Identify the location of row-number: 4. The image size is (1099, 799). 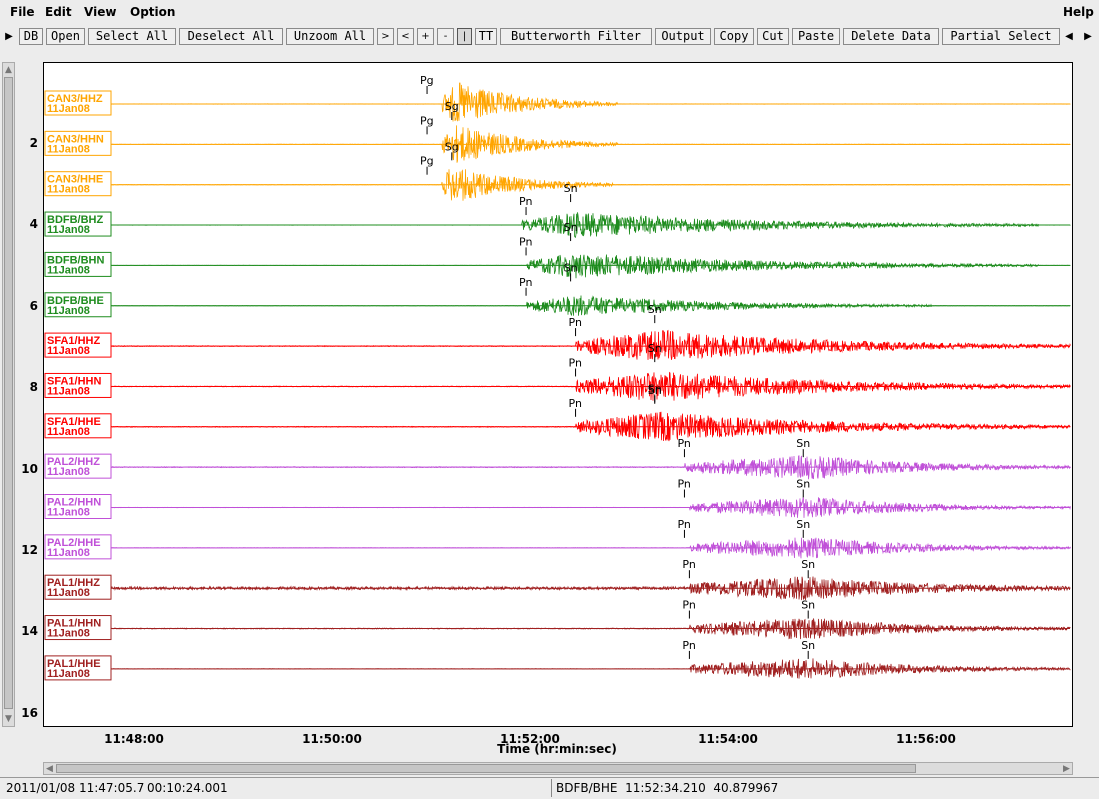
(33, 224).